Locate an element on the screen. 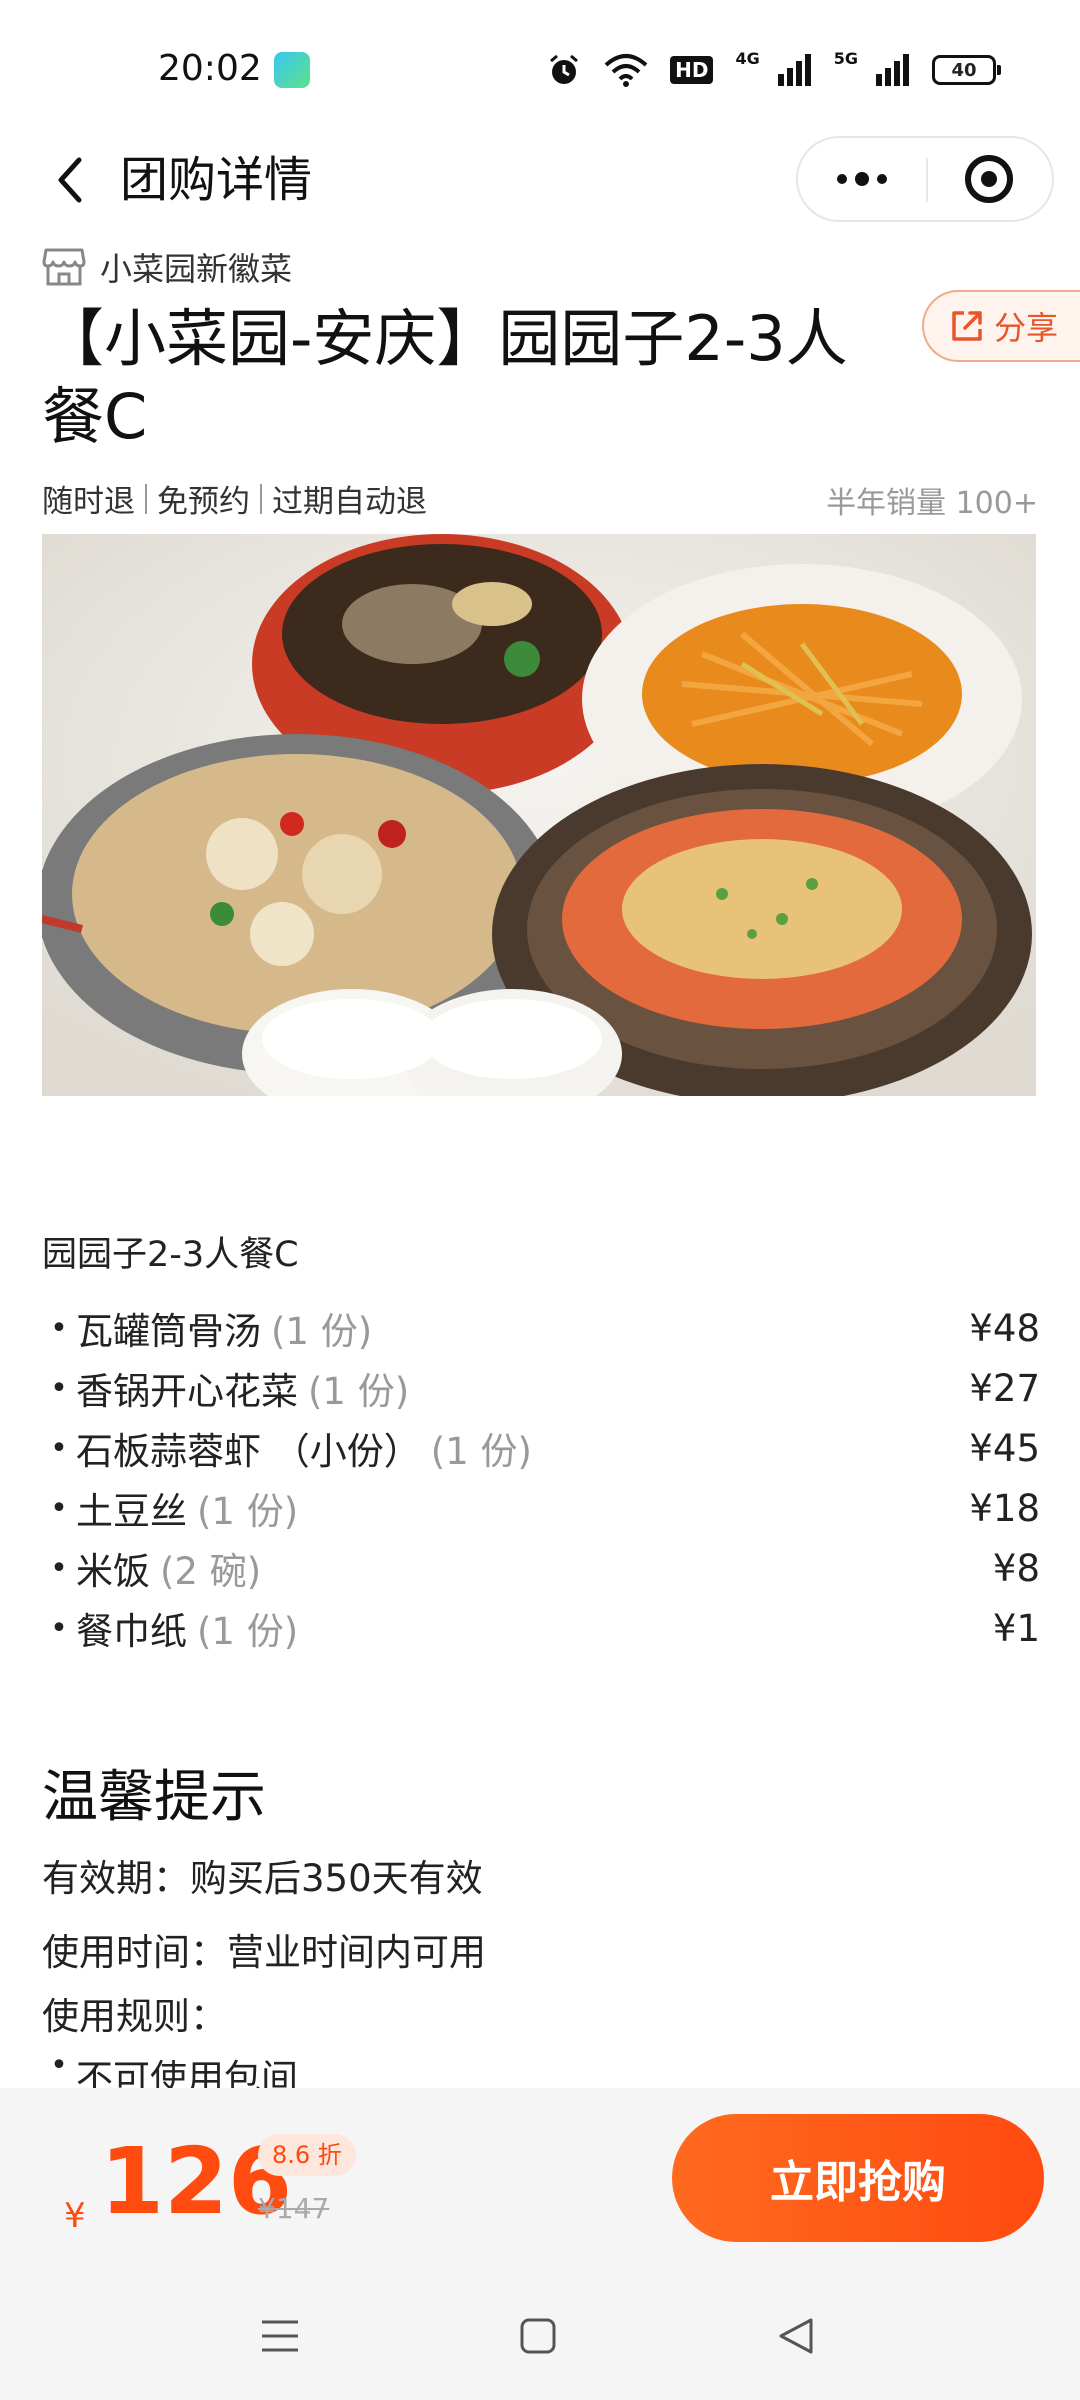  item-qty: (2 碗) is located at coordinates (211, 1571).